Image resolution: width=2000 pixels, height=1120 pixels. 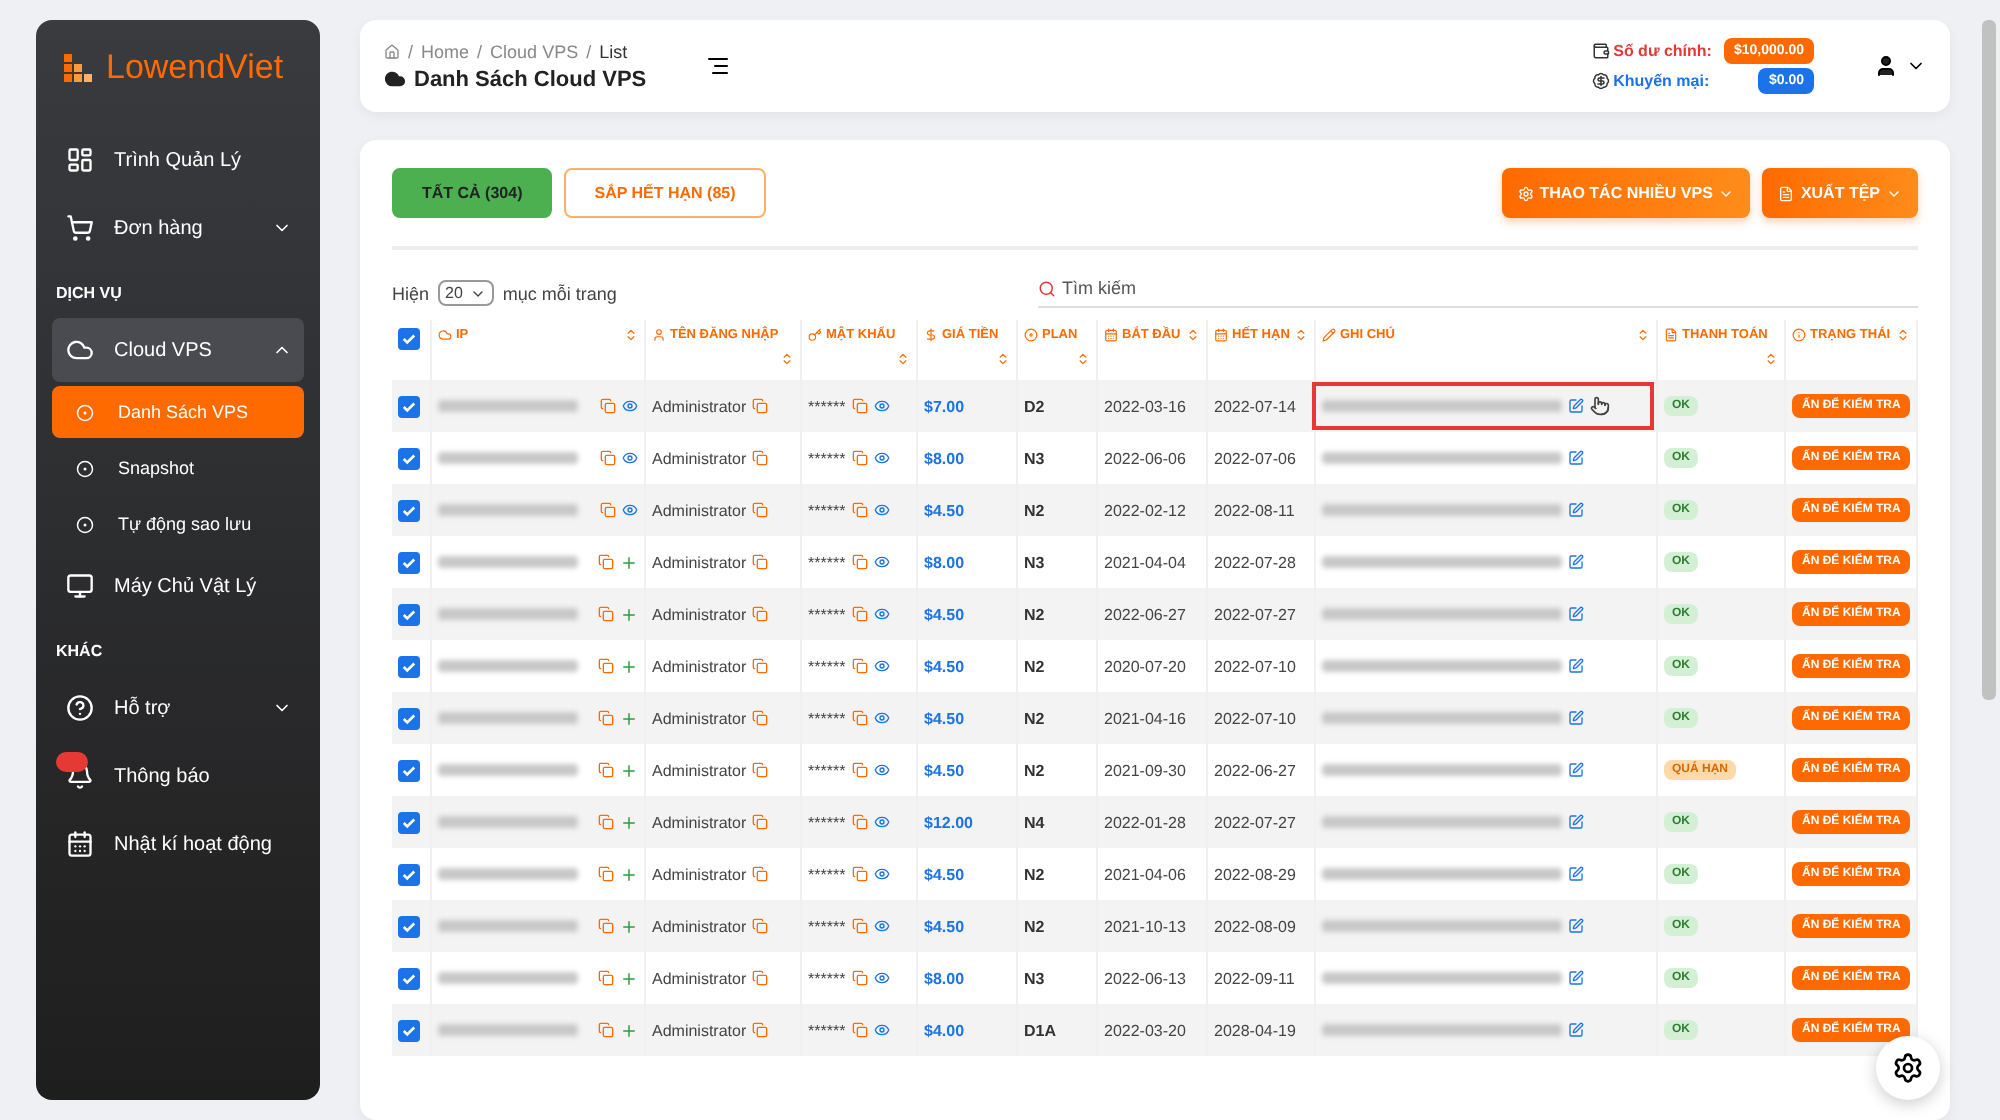 What do you see at coordinates (178, 468) in the screenshot?
I see `sidebar-subitem: Snapshot` at bounding box center [178, 468].